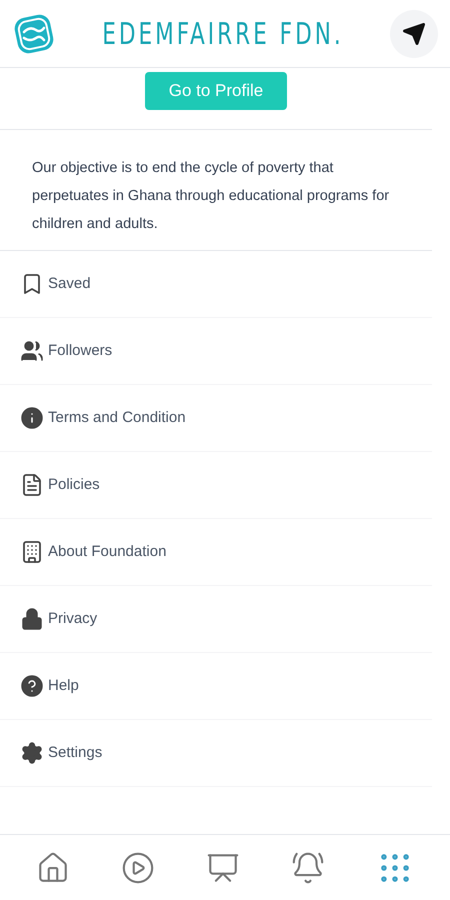 Image resolution: width=450 pixels, height=900 pixels. I want to click on document-icon, so click(32, 485).